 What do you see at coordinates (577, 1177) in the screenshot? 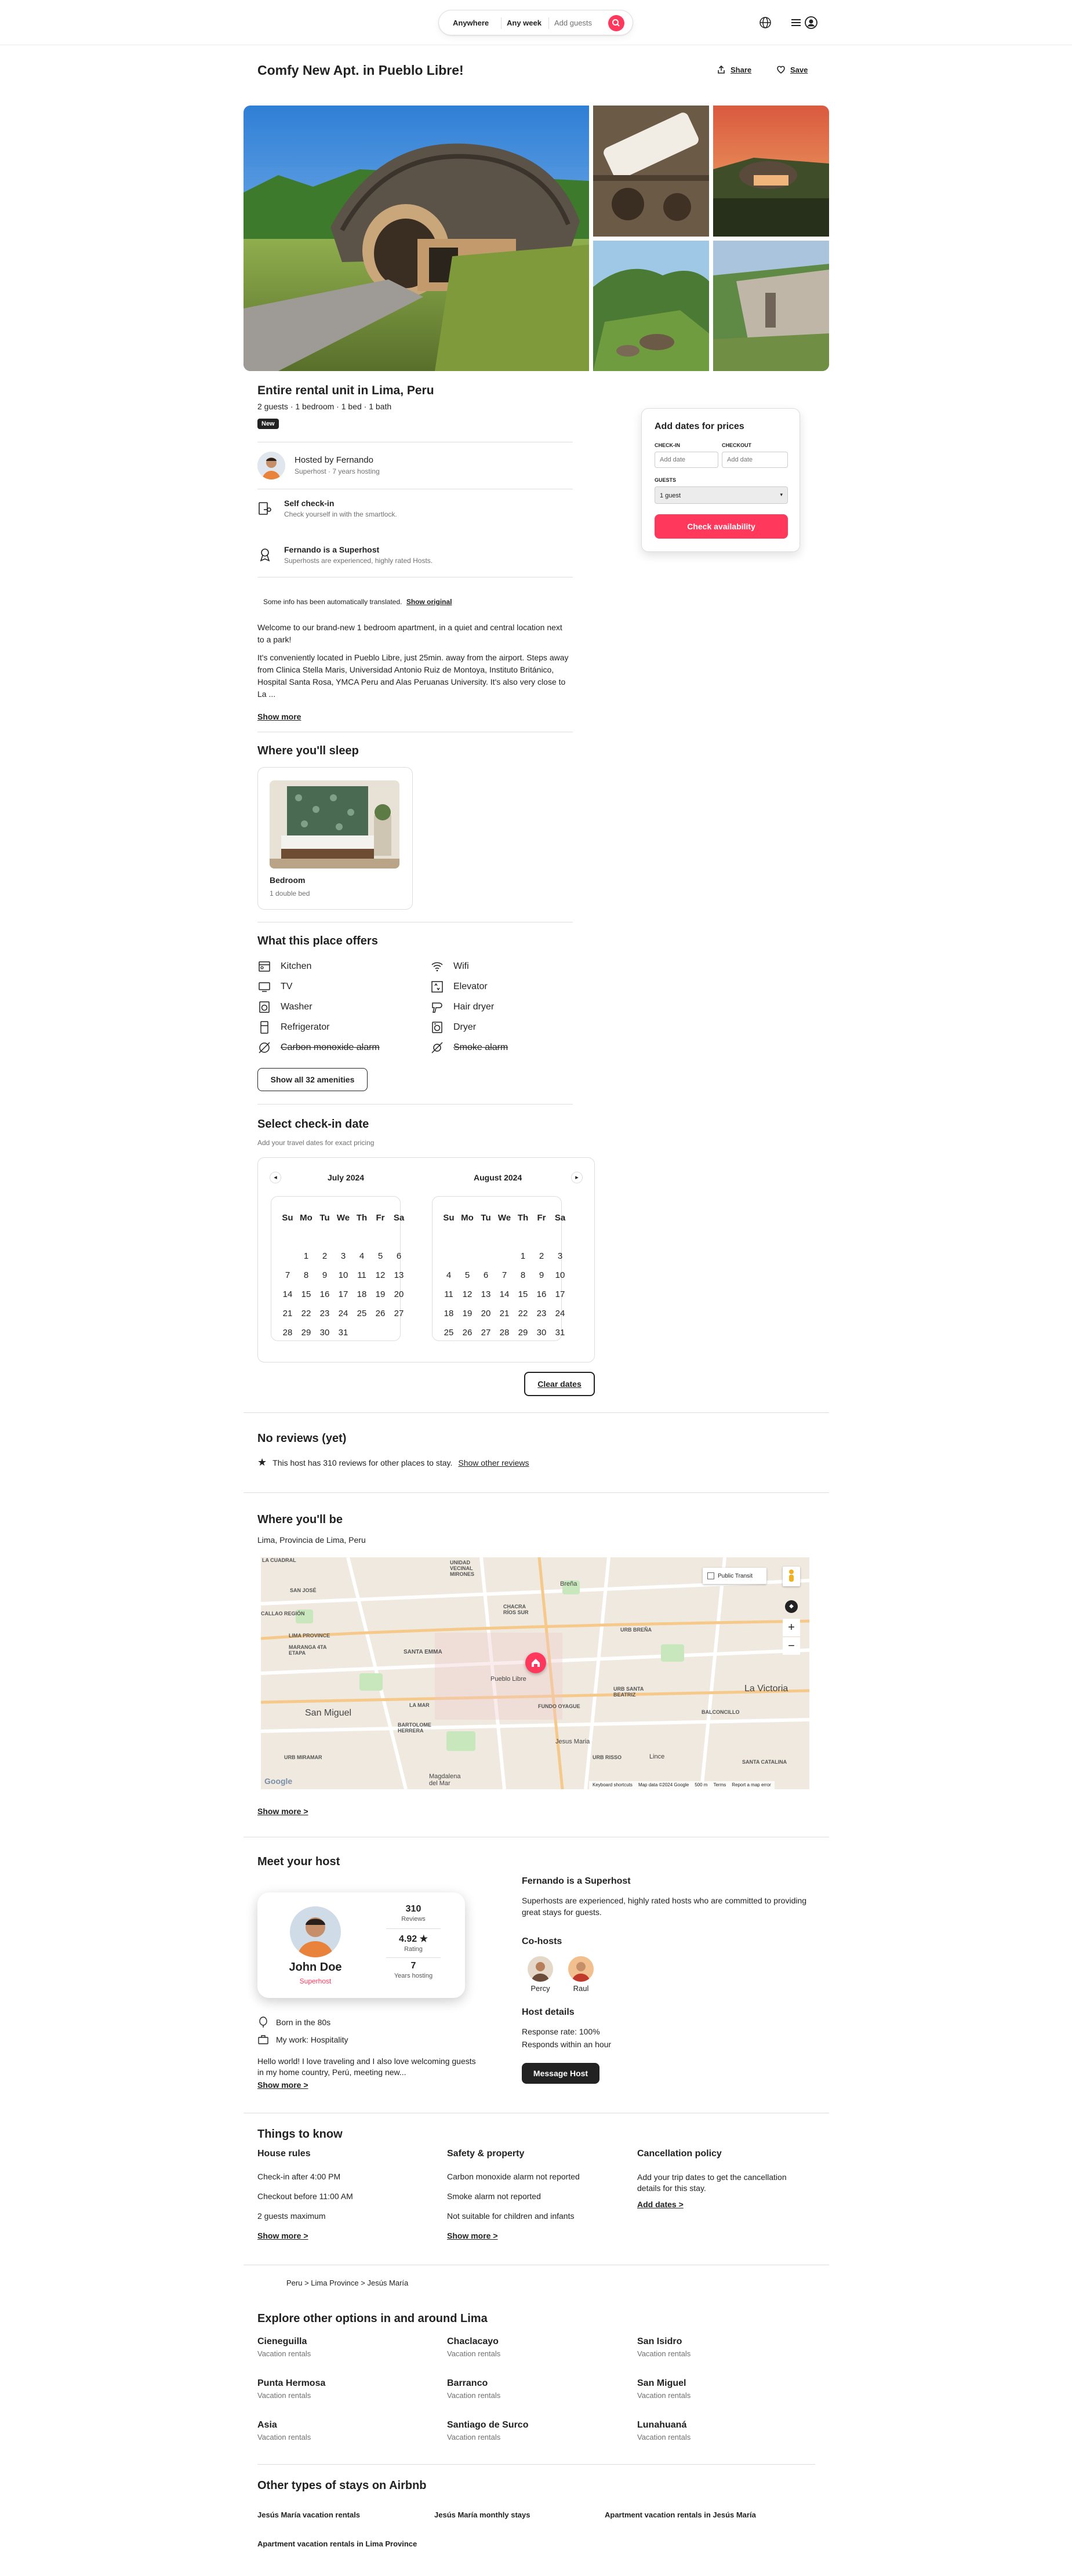
I see `next-month-button: ▸` at bounding box center [577, 1177].